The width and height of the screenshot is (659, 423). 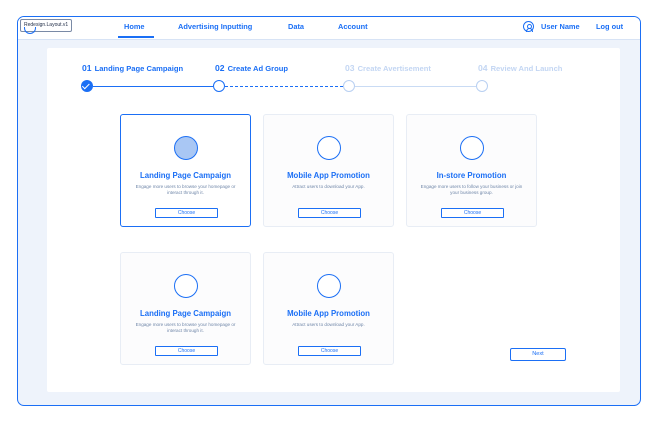 What do you see at coordinates (258, 68) in the screenshot?
I see `step-2-title: Create Ad Group` at bounding box center [258, 68].